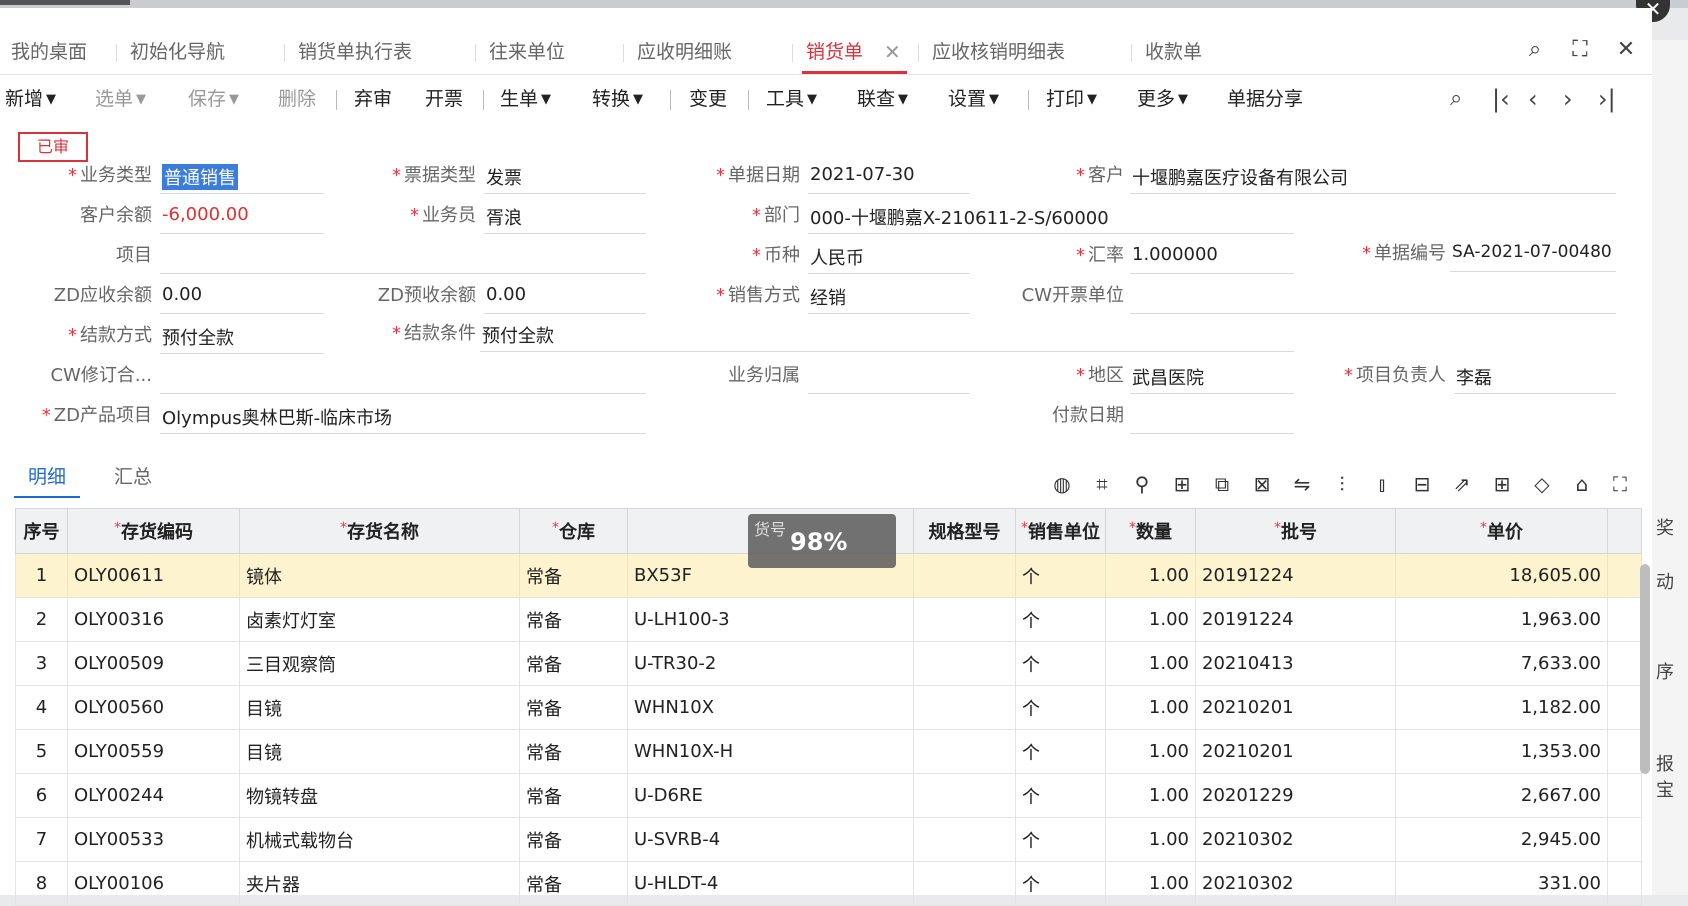 This screenshot has width=1688, height=906. What do you see at coordinates (373, 99) in the screenshot?
I see `unaudit-button: 弃审` at bounding box center [373, 99].